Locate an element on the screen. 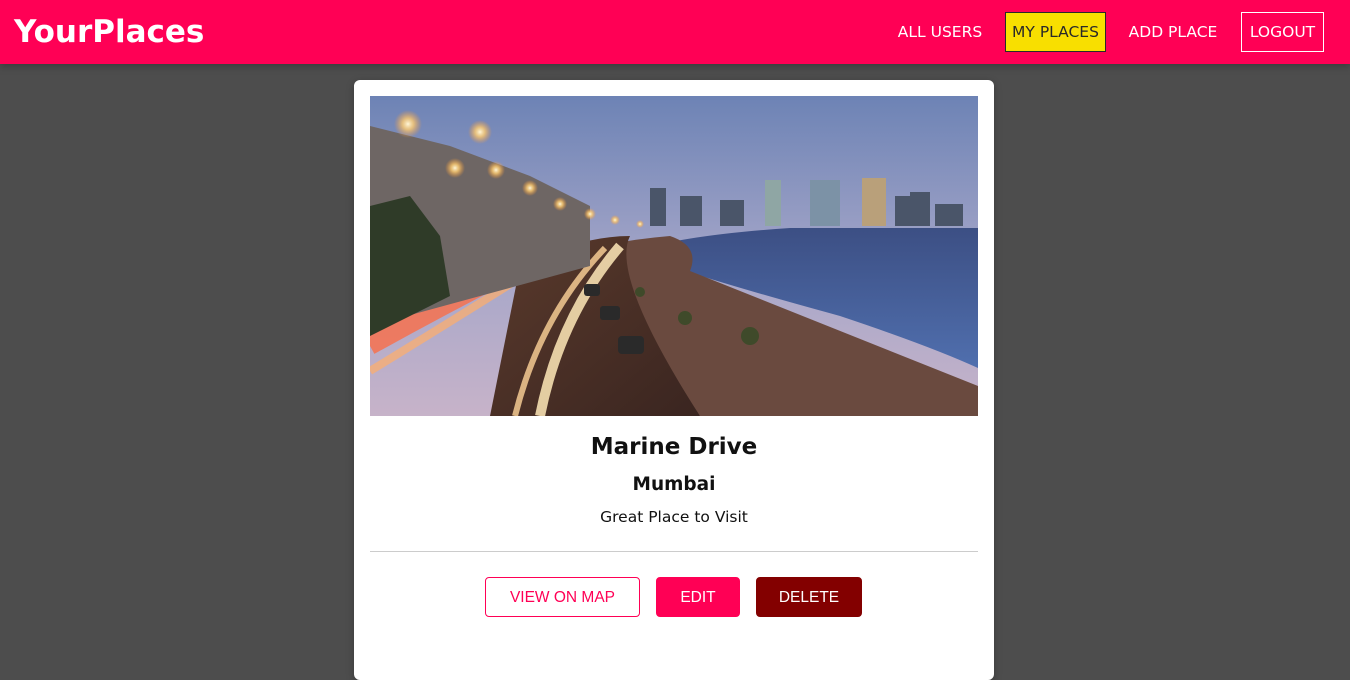  nav-my-places: MY PLACES is located at coordinates (1055, 32).